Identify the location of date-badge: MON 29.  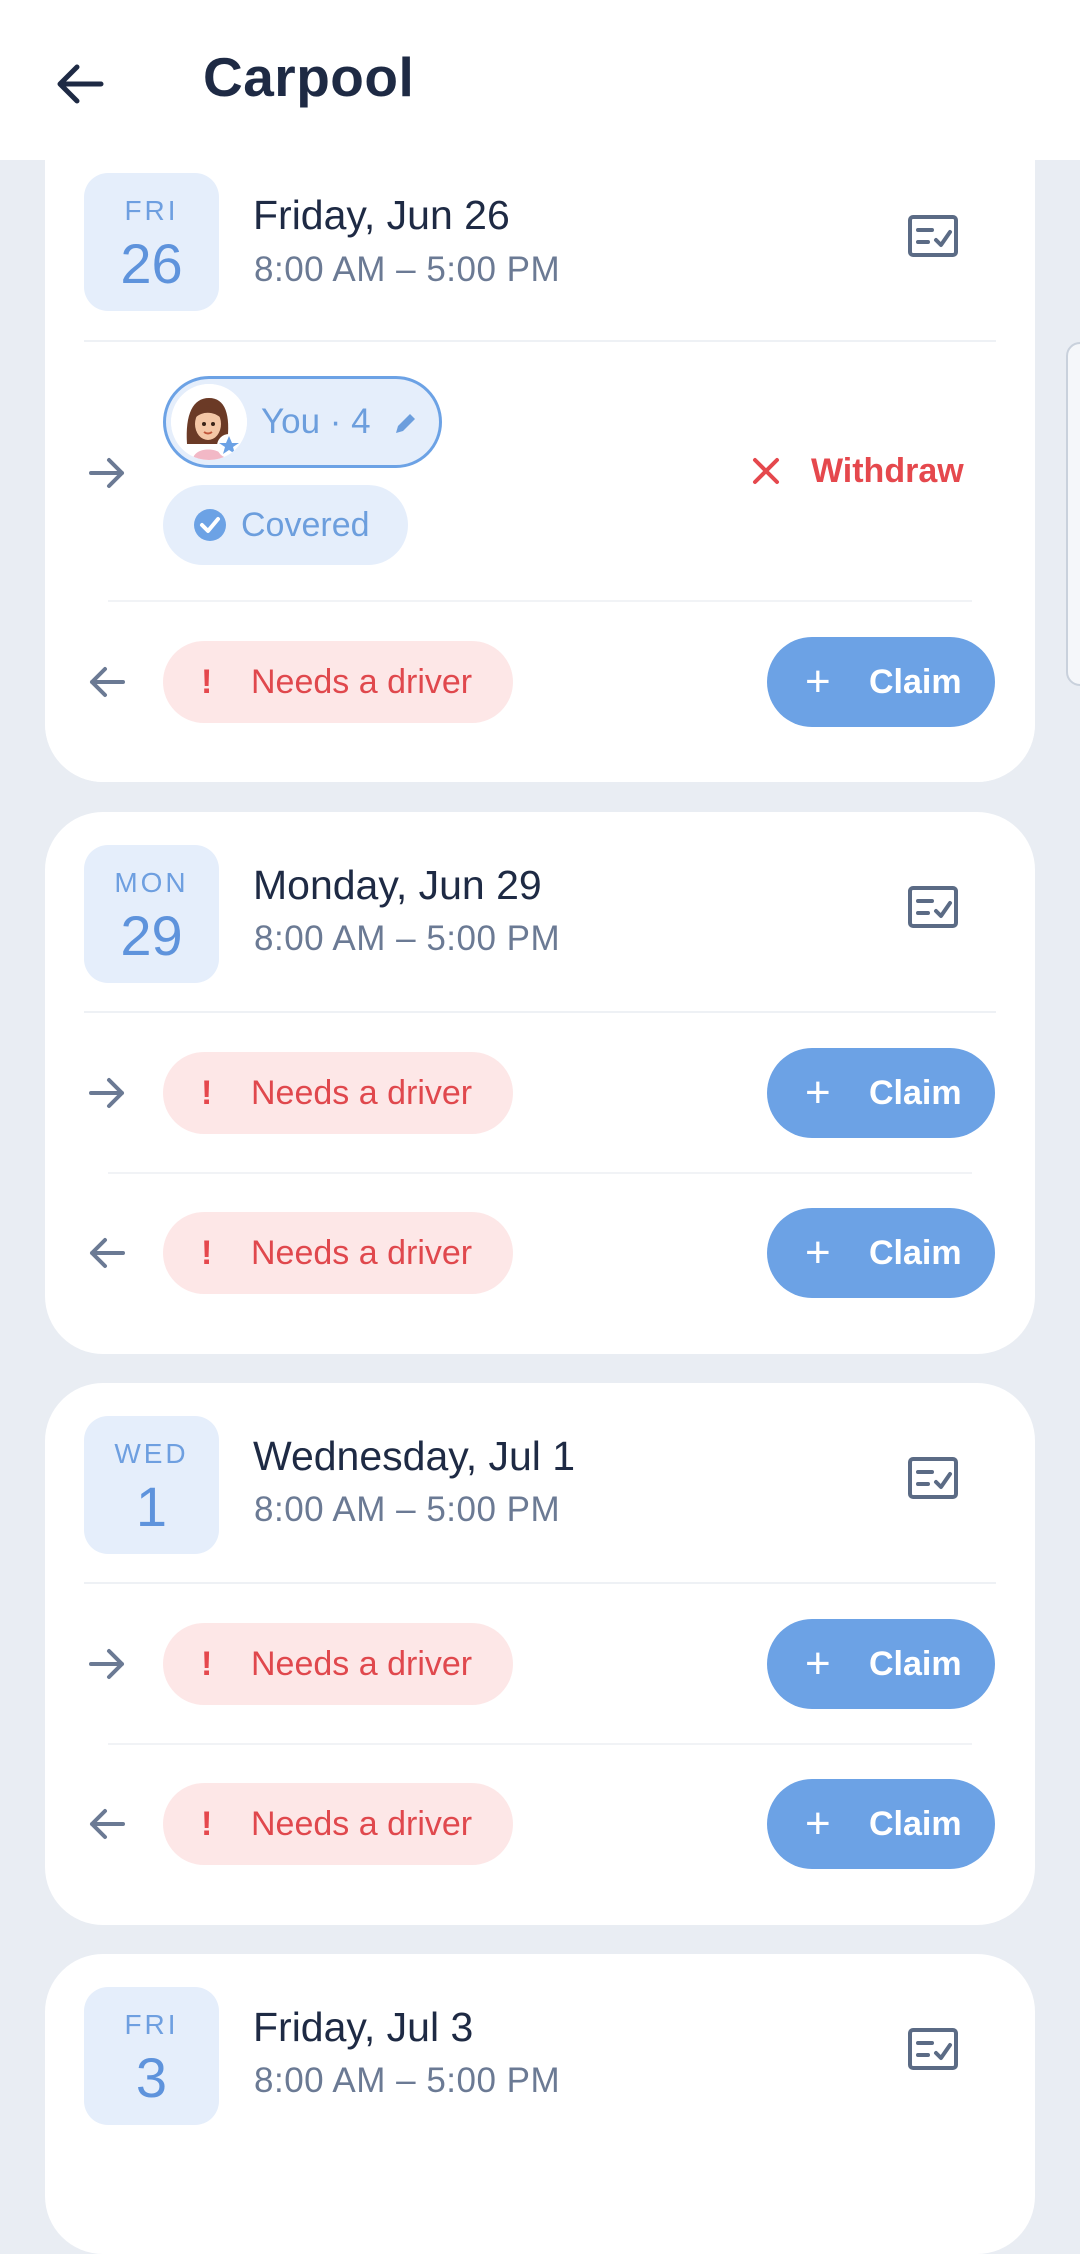
(151, 914).